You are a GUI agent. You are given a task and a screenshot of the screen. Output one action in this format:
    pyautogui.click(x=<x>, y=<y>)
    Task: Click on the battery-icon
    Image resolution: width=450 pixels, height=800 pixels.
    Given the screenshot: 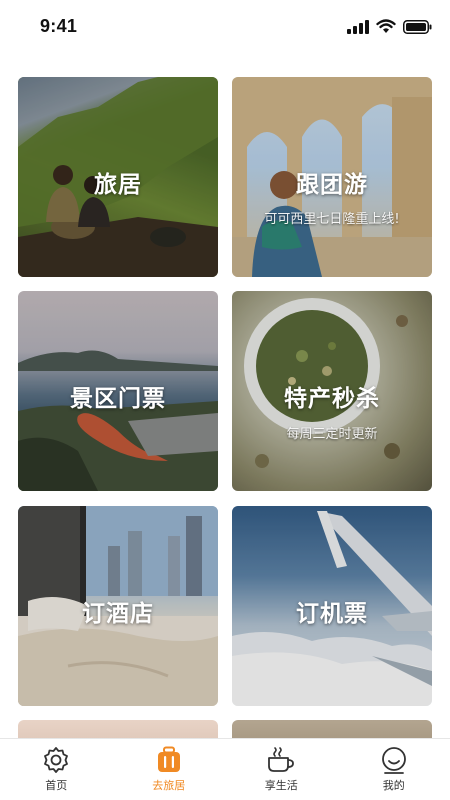 What is the action you would take?
    pyautogui.click(x=417, y=26)
    